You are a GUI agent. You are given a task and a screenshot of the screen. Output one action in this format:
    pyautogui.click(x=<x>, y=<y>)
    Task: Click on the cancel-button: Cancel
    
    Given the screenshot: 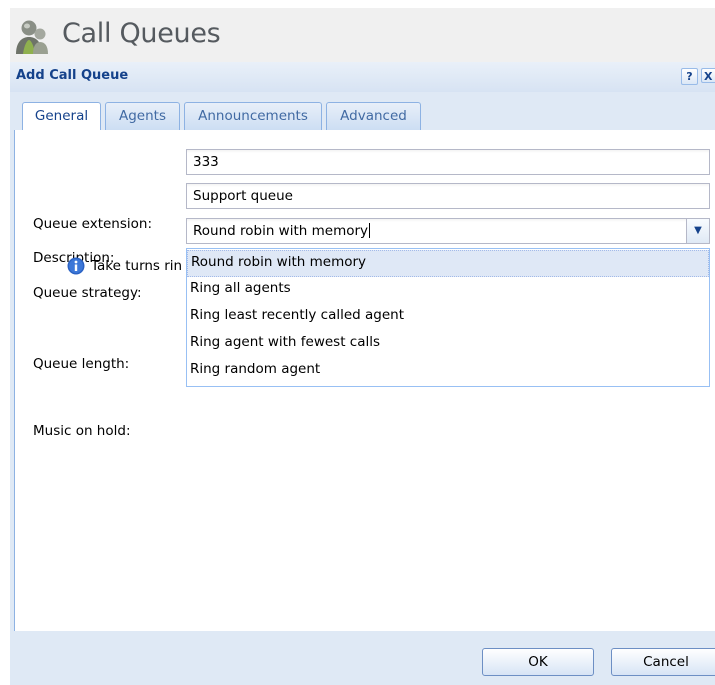 What is the action you would take?
    pyautogui.click(x=663, y=662)
    